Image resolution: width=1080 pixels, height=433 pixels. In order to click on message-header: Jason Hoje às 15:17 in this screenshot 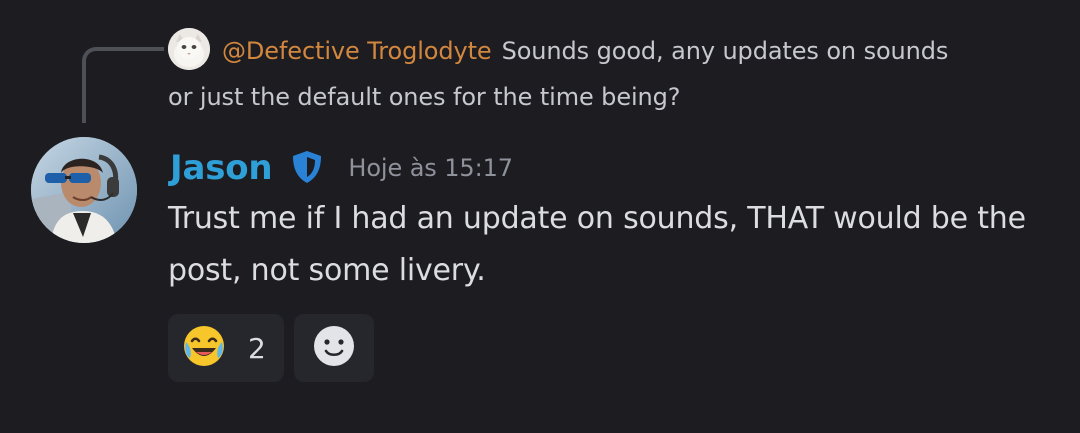, I will do `click(341, 168)`.